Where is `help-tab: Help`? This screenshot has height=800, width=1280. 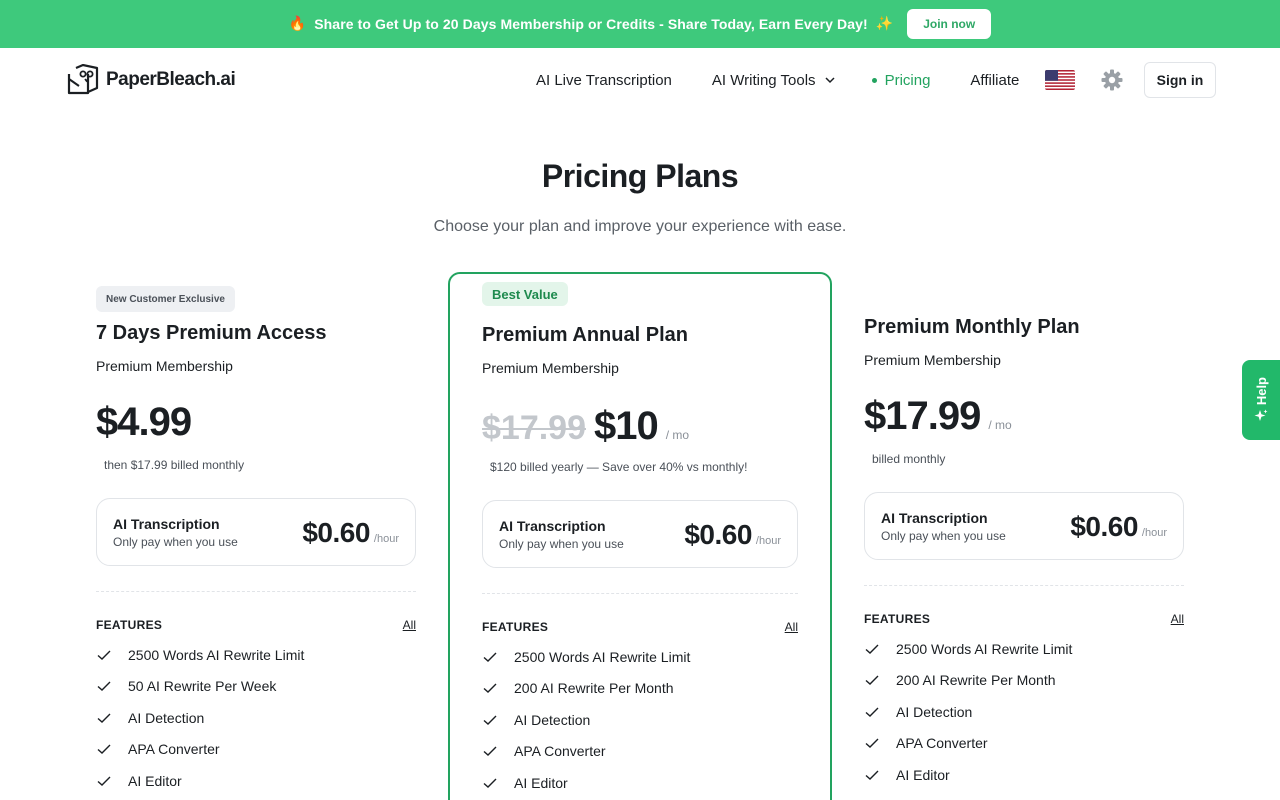
help-tab: Help is located at coordinates (1261, 400).